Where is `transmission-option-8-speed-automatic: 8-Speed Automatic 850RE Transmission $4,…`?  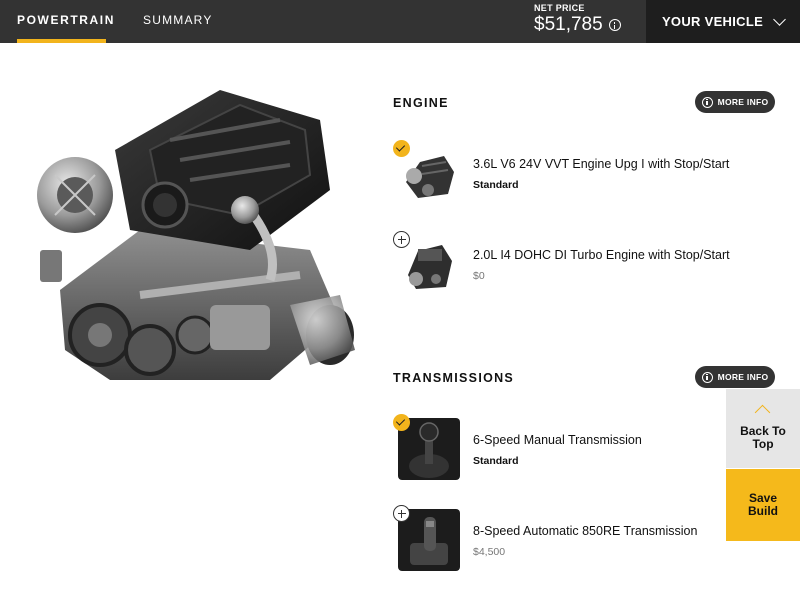 transmission-option-8-speed-automatic: 8-Speed Automatic 850RE Transmission $4,… is located at coordinates (563, 540).